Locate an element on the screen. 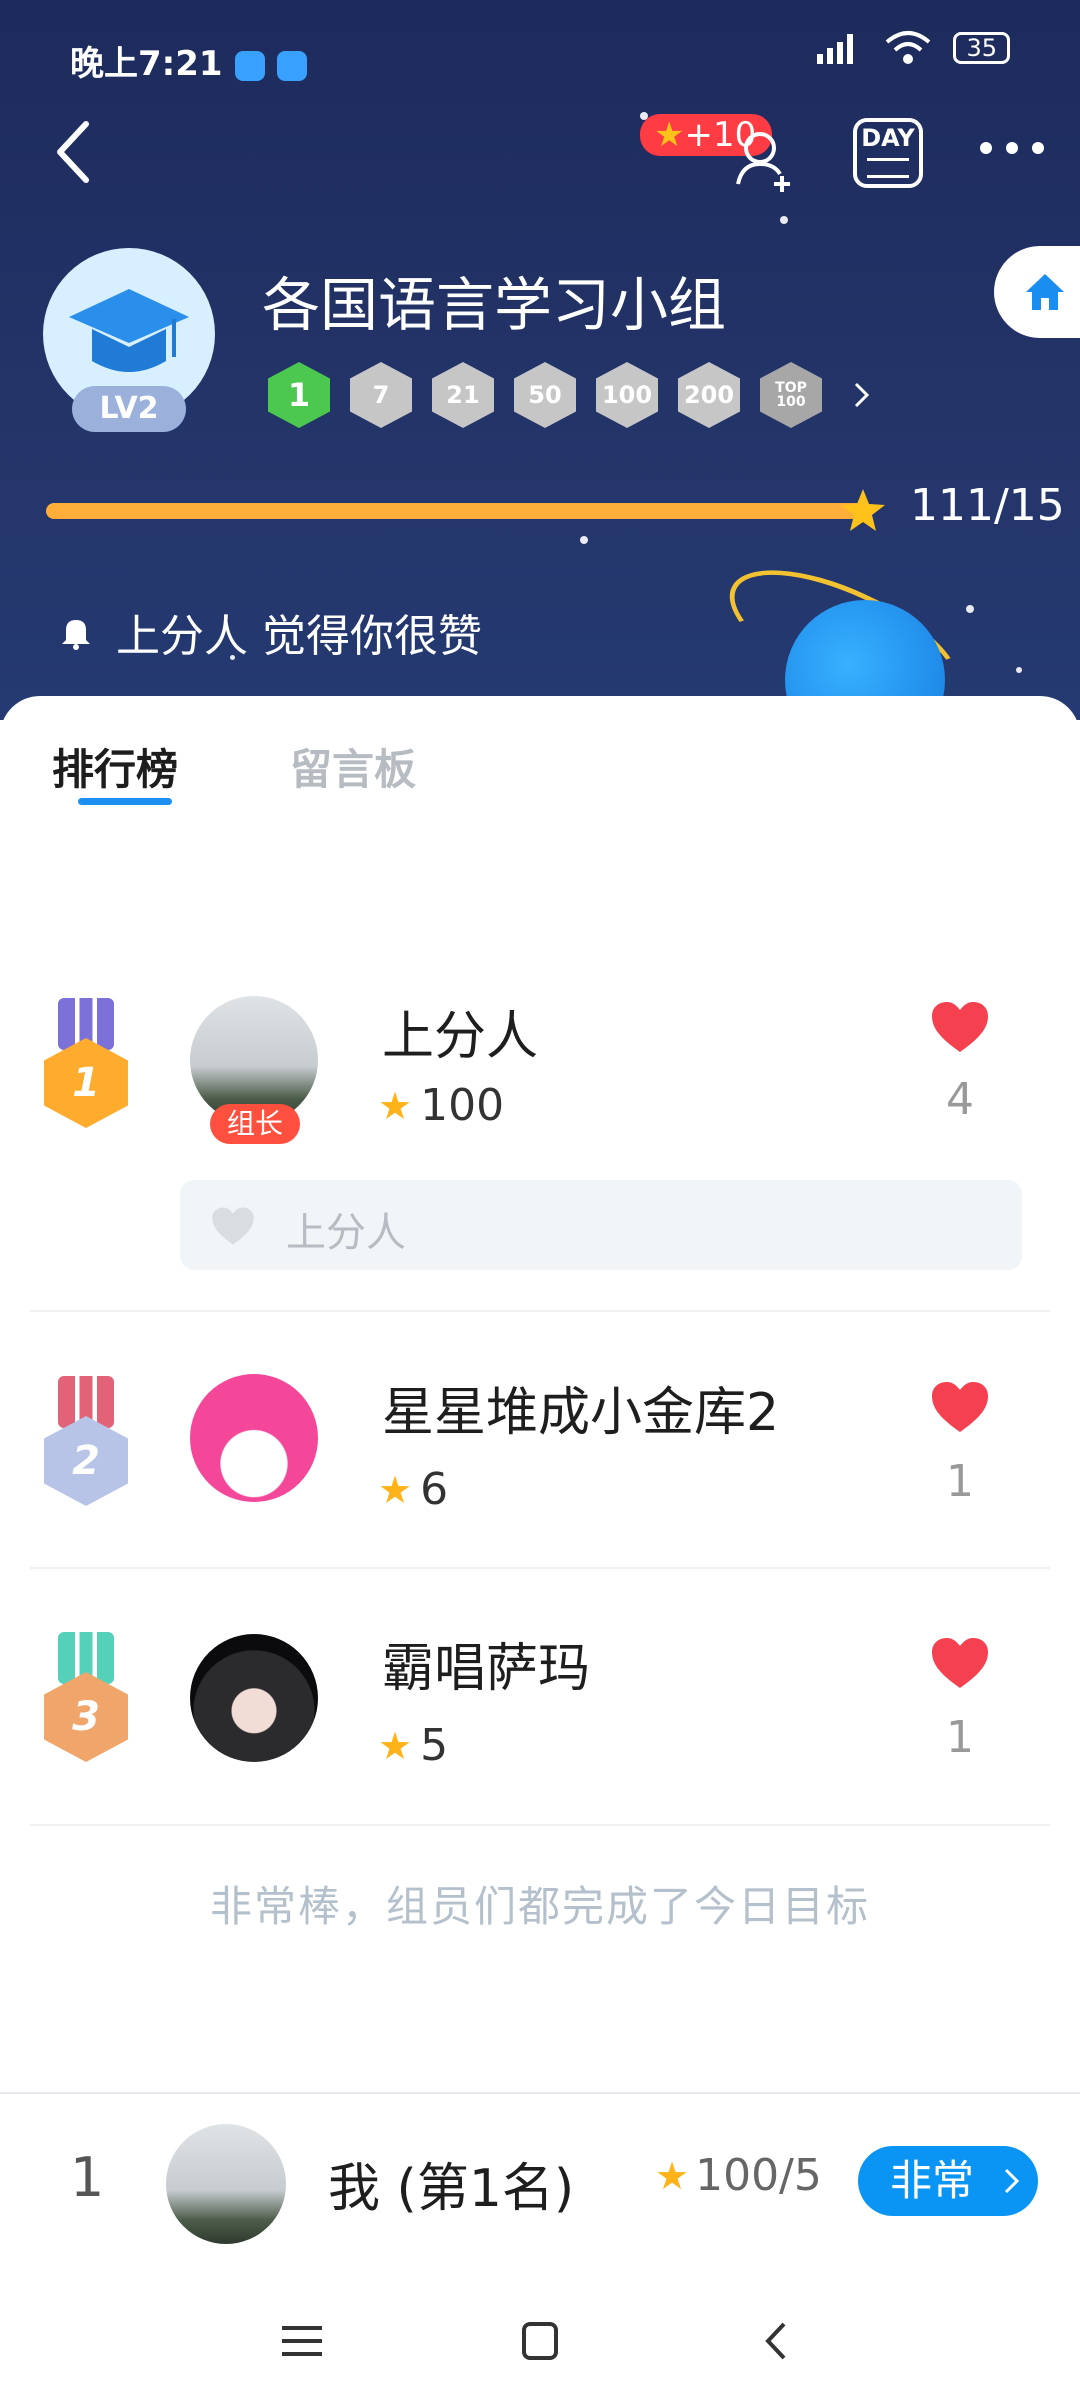 The height and width of the screenshot is (2400, 1080). back-icon is located at coordinates (81, 153).